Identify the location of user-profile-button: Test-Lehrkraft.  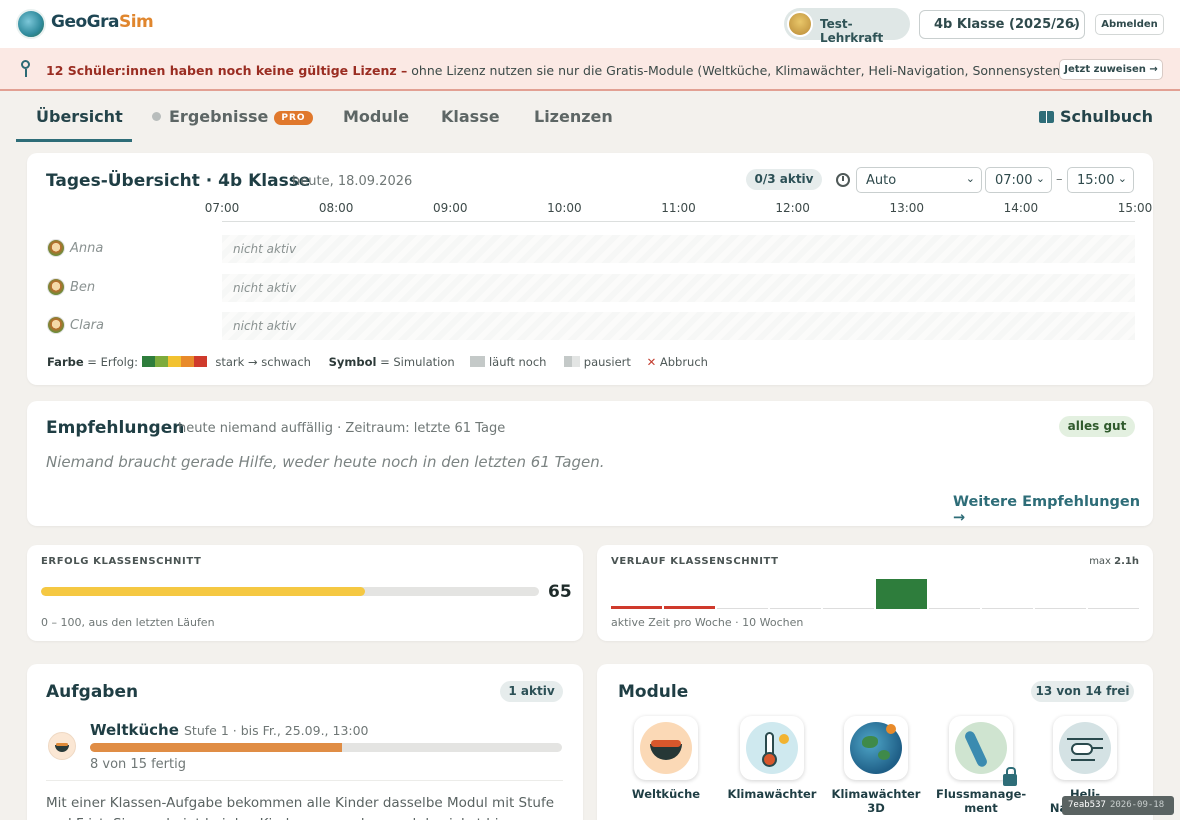
(847, 26).